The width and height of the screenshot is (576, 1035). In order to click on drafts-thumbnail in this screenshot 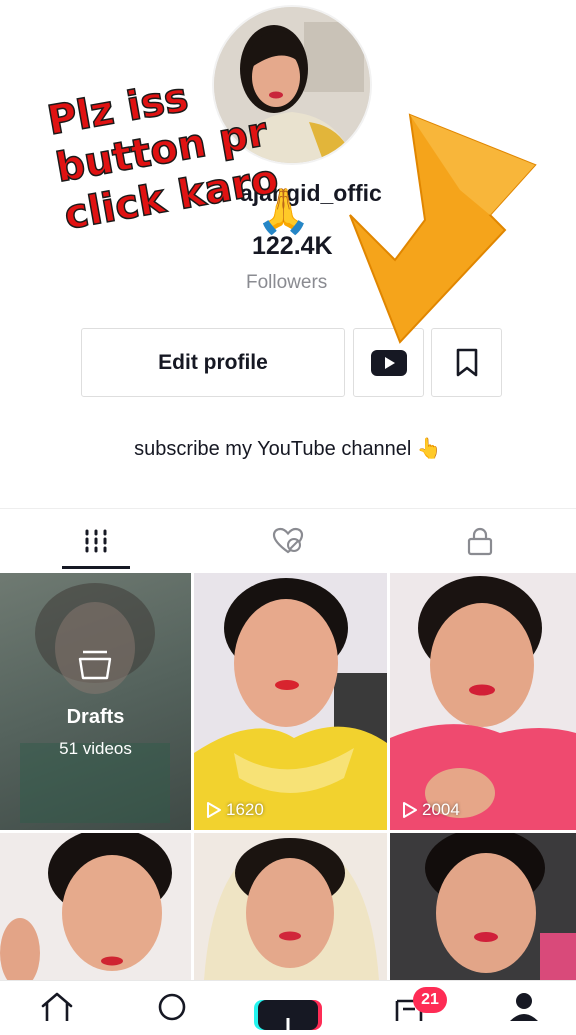, I will do `click(95, 703)`.